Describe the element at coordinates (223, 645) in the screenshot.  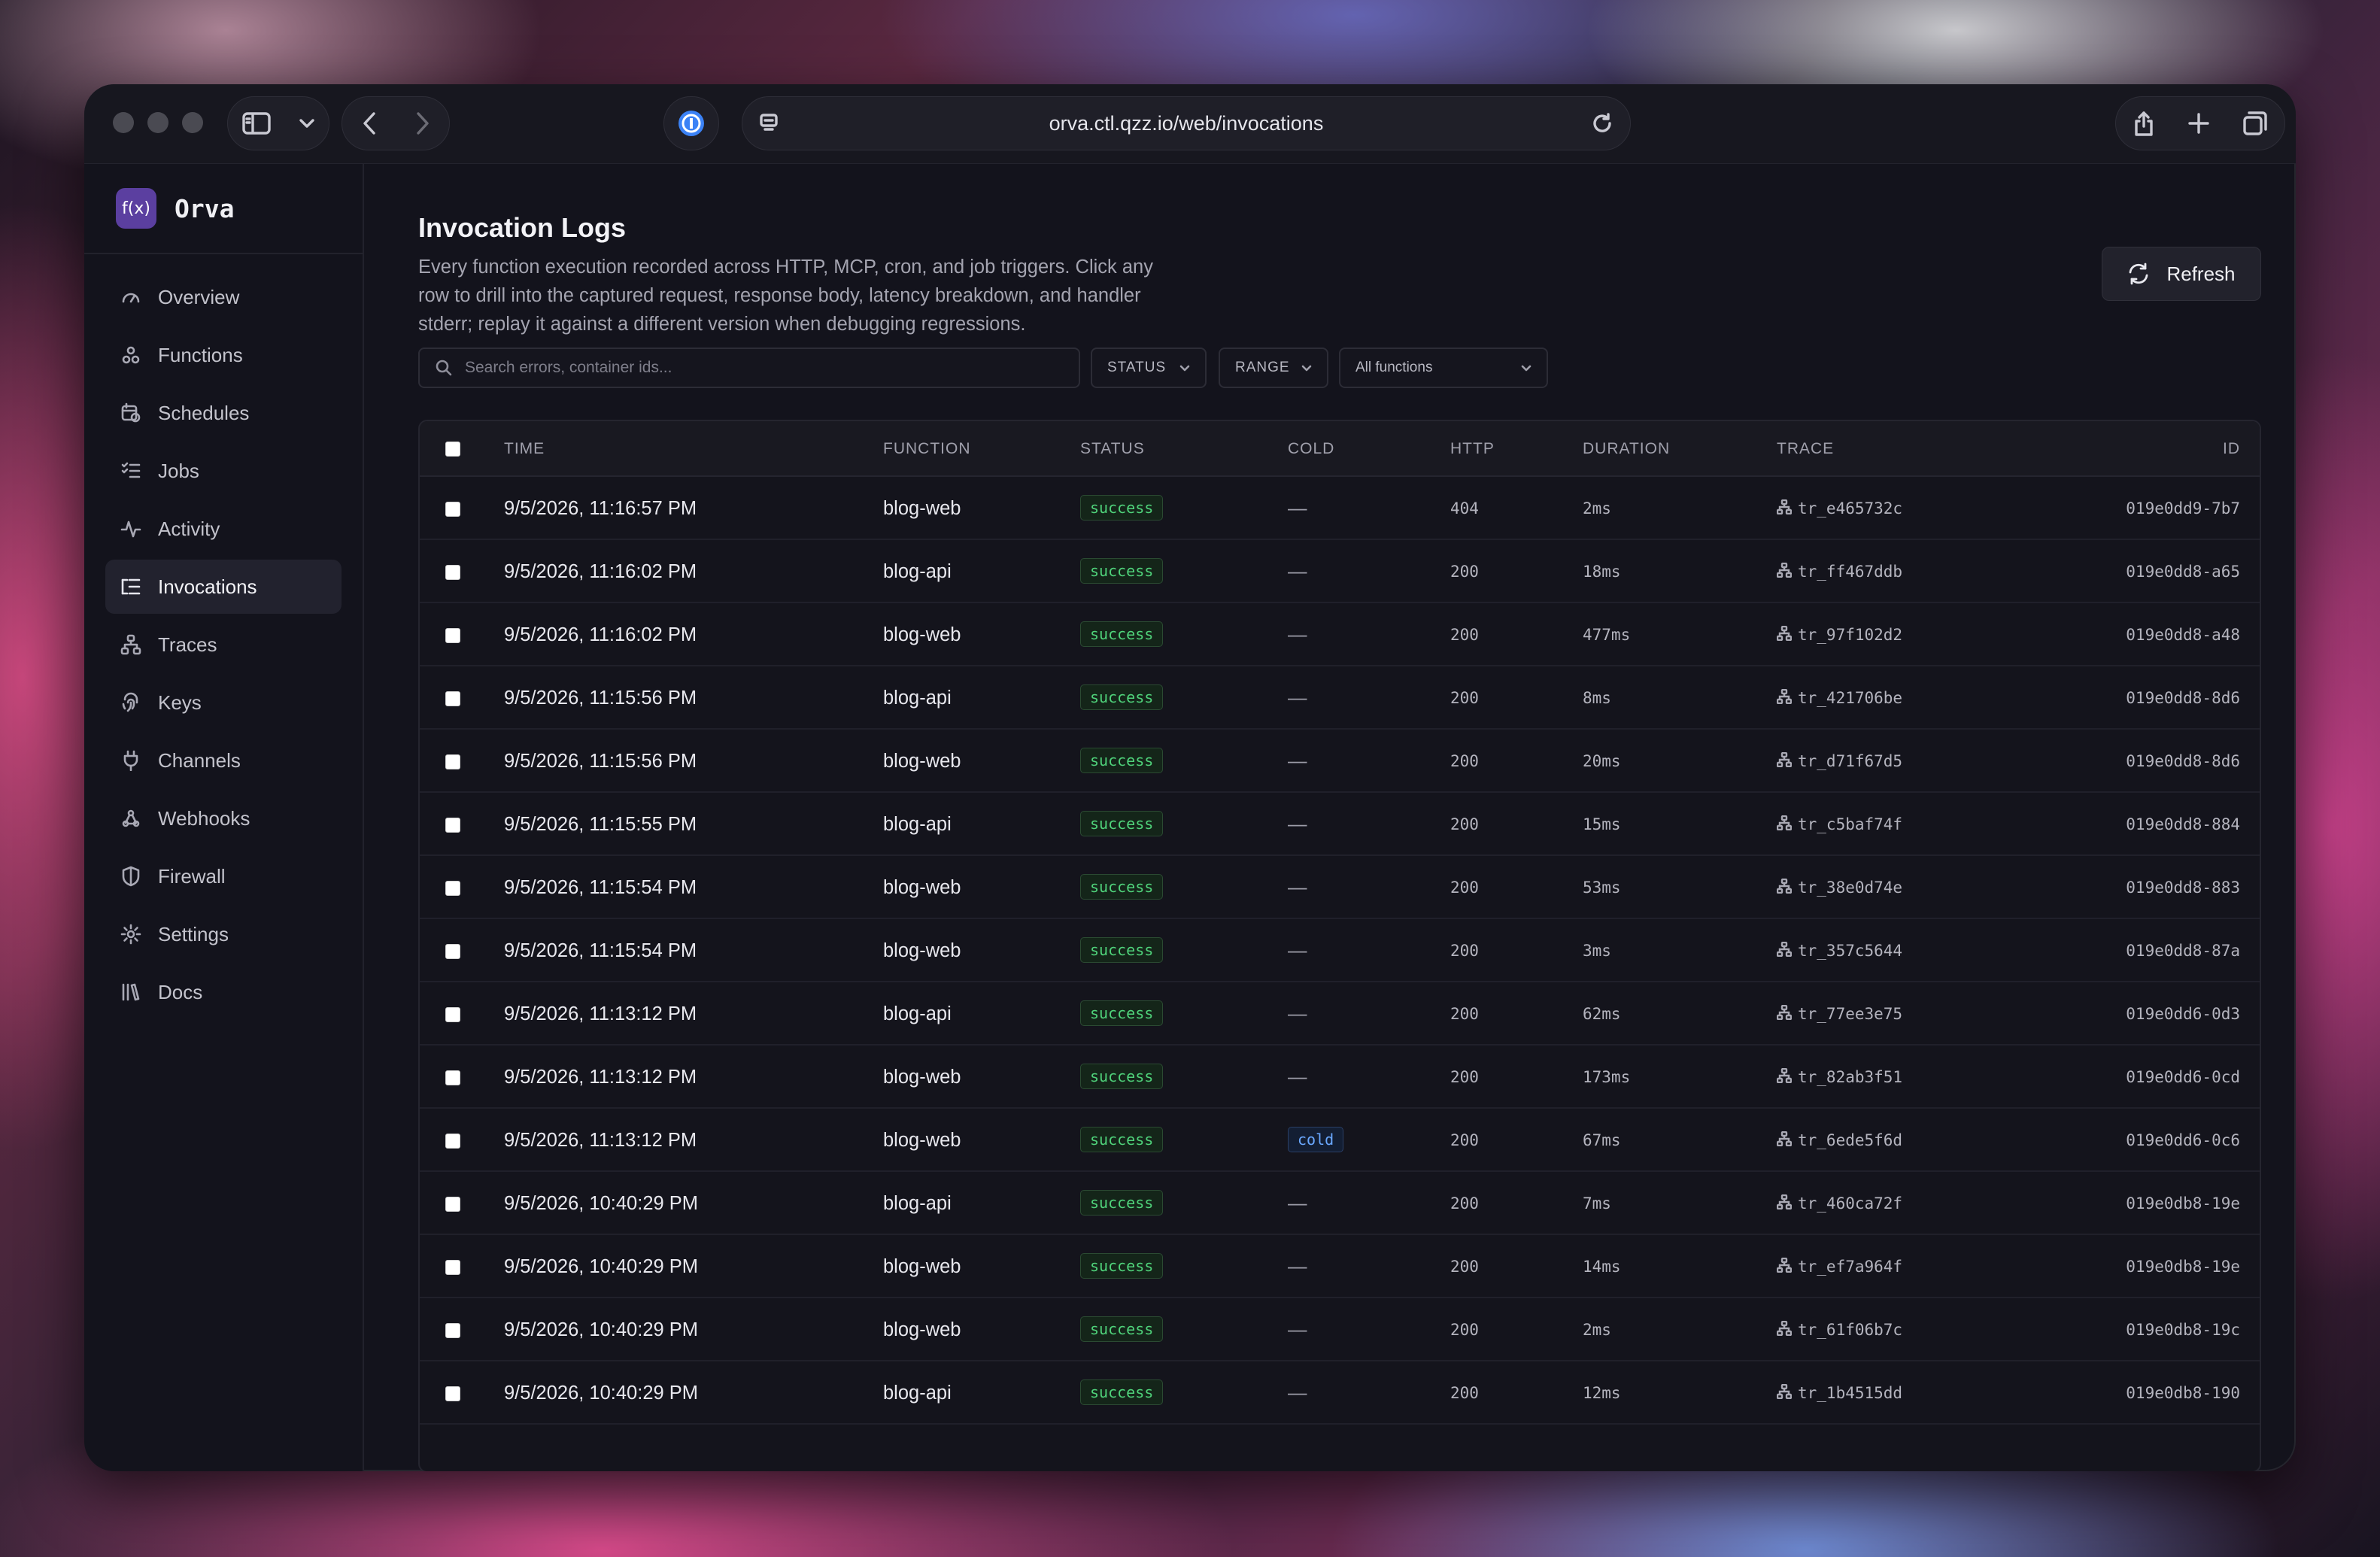
I see `sidebar-item-traces: Traces` at that location.